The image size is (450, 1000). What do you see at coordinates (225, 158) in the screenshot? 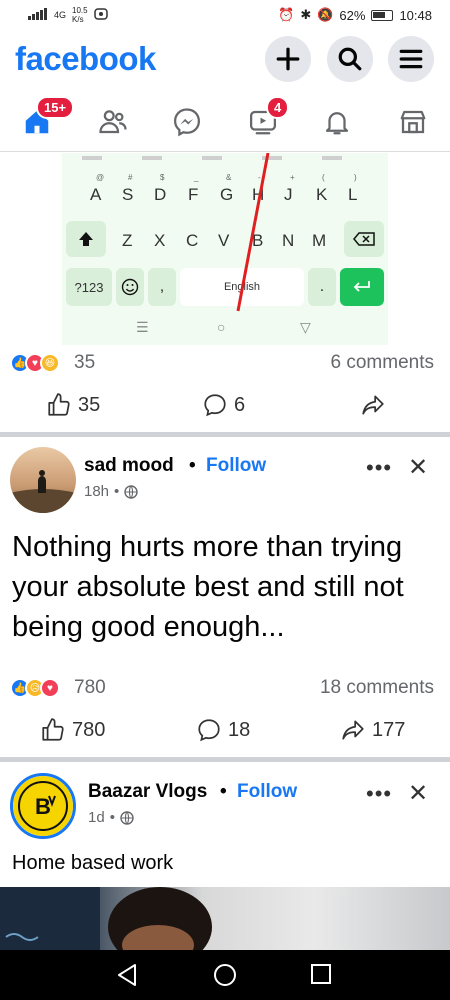
I see `keyboard-top-row` at bounding box center [225, 158].